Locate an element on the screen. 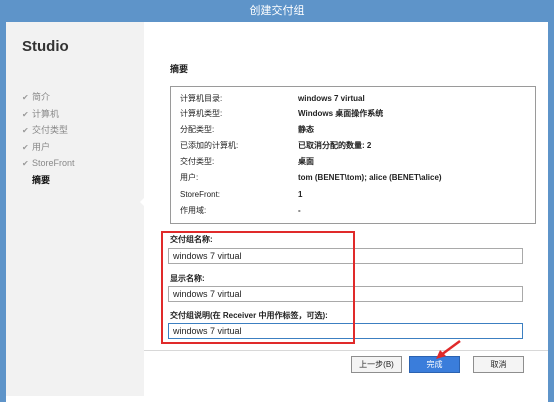 The image size is (554, 402). window-titlebar: 创建交付组 is located at coordinates (277, 11).